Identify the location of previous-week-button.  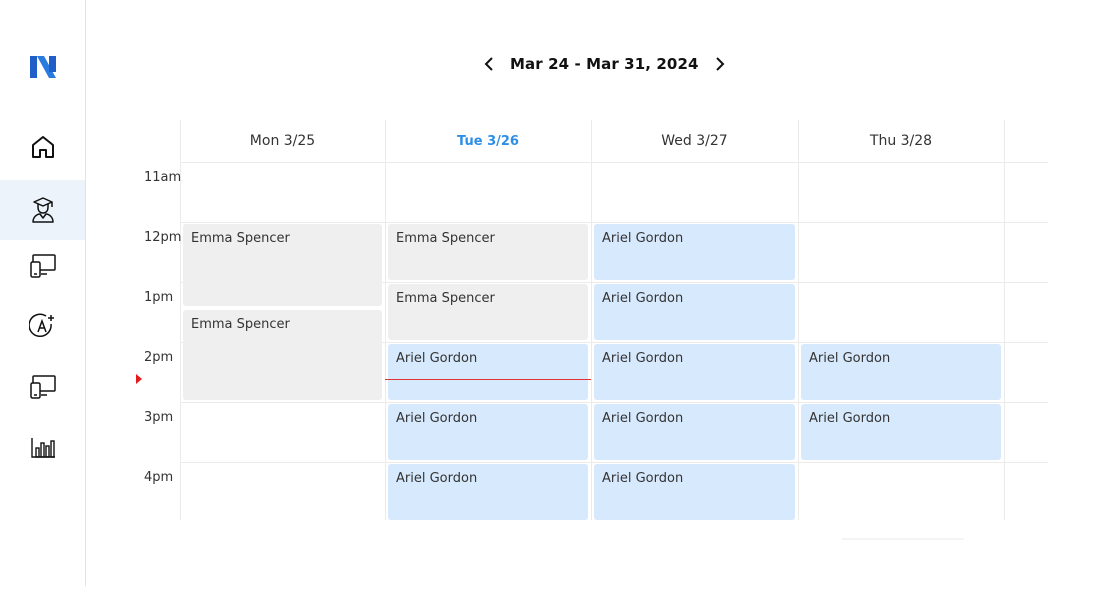
(489, 64).